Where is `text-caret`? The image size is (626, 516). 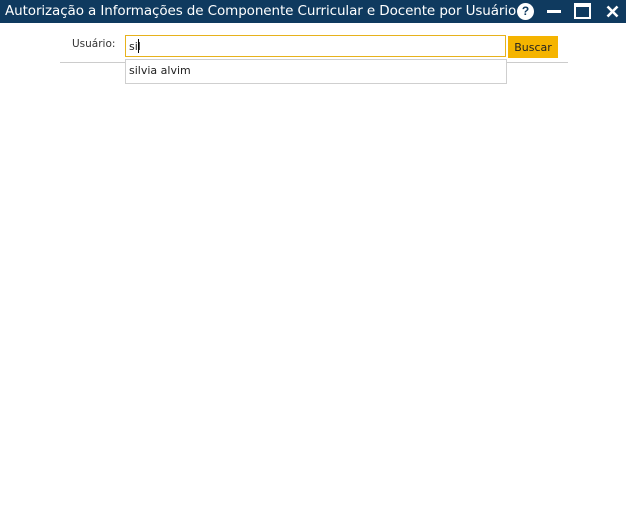 text-caret is located at coordinates (138, 46).